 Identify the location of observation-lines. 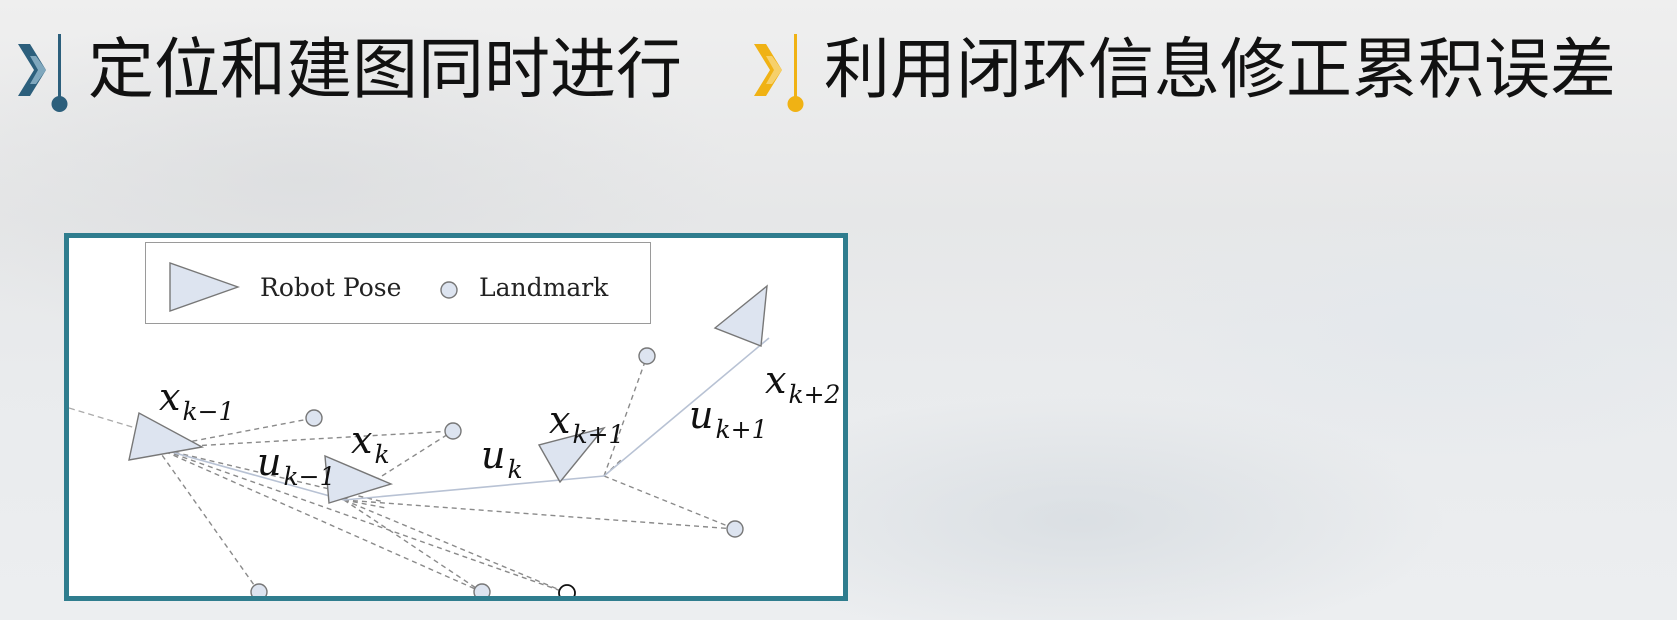
(446, 474).